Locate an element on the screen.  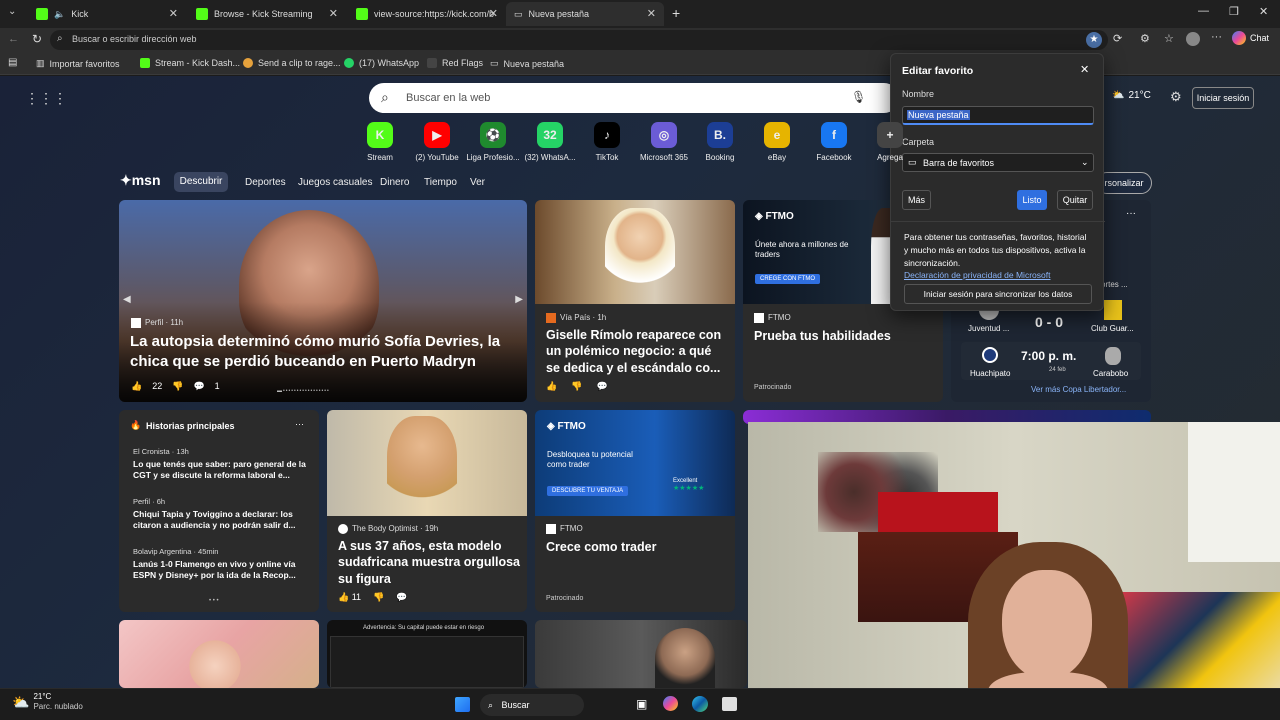
nav-descubrir: Descubrir is located at coordinates (201, 182).